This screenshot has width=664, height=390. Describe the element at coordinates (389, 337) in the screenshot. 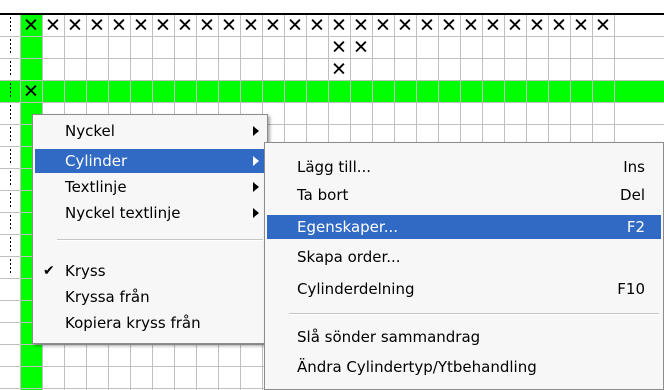

I see `submenu-item-label: Slå sönder sammandrag` at that location.